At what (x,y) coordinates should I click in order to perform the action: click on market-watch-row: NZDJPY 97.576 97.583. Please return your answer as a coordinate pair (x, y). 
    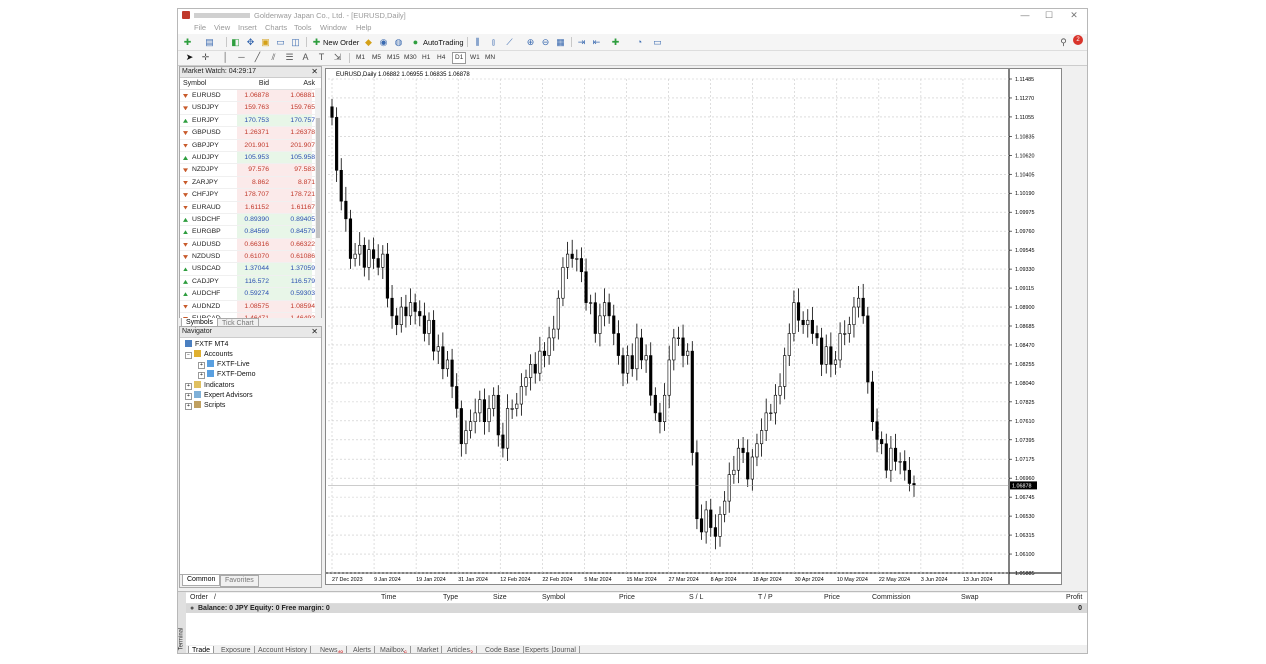
    Looking at the image, I should click on (250, 170).